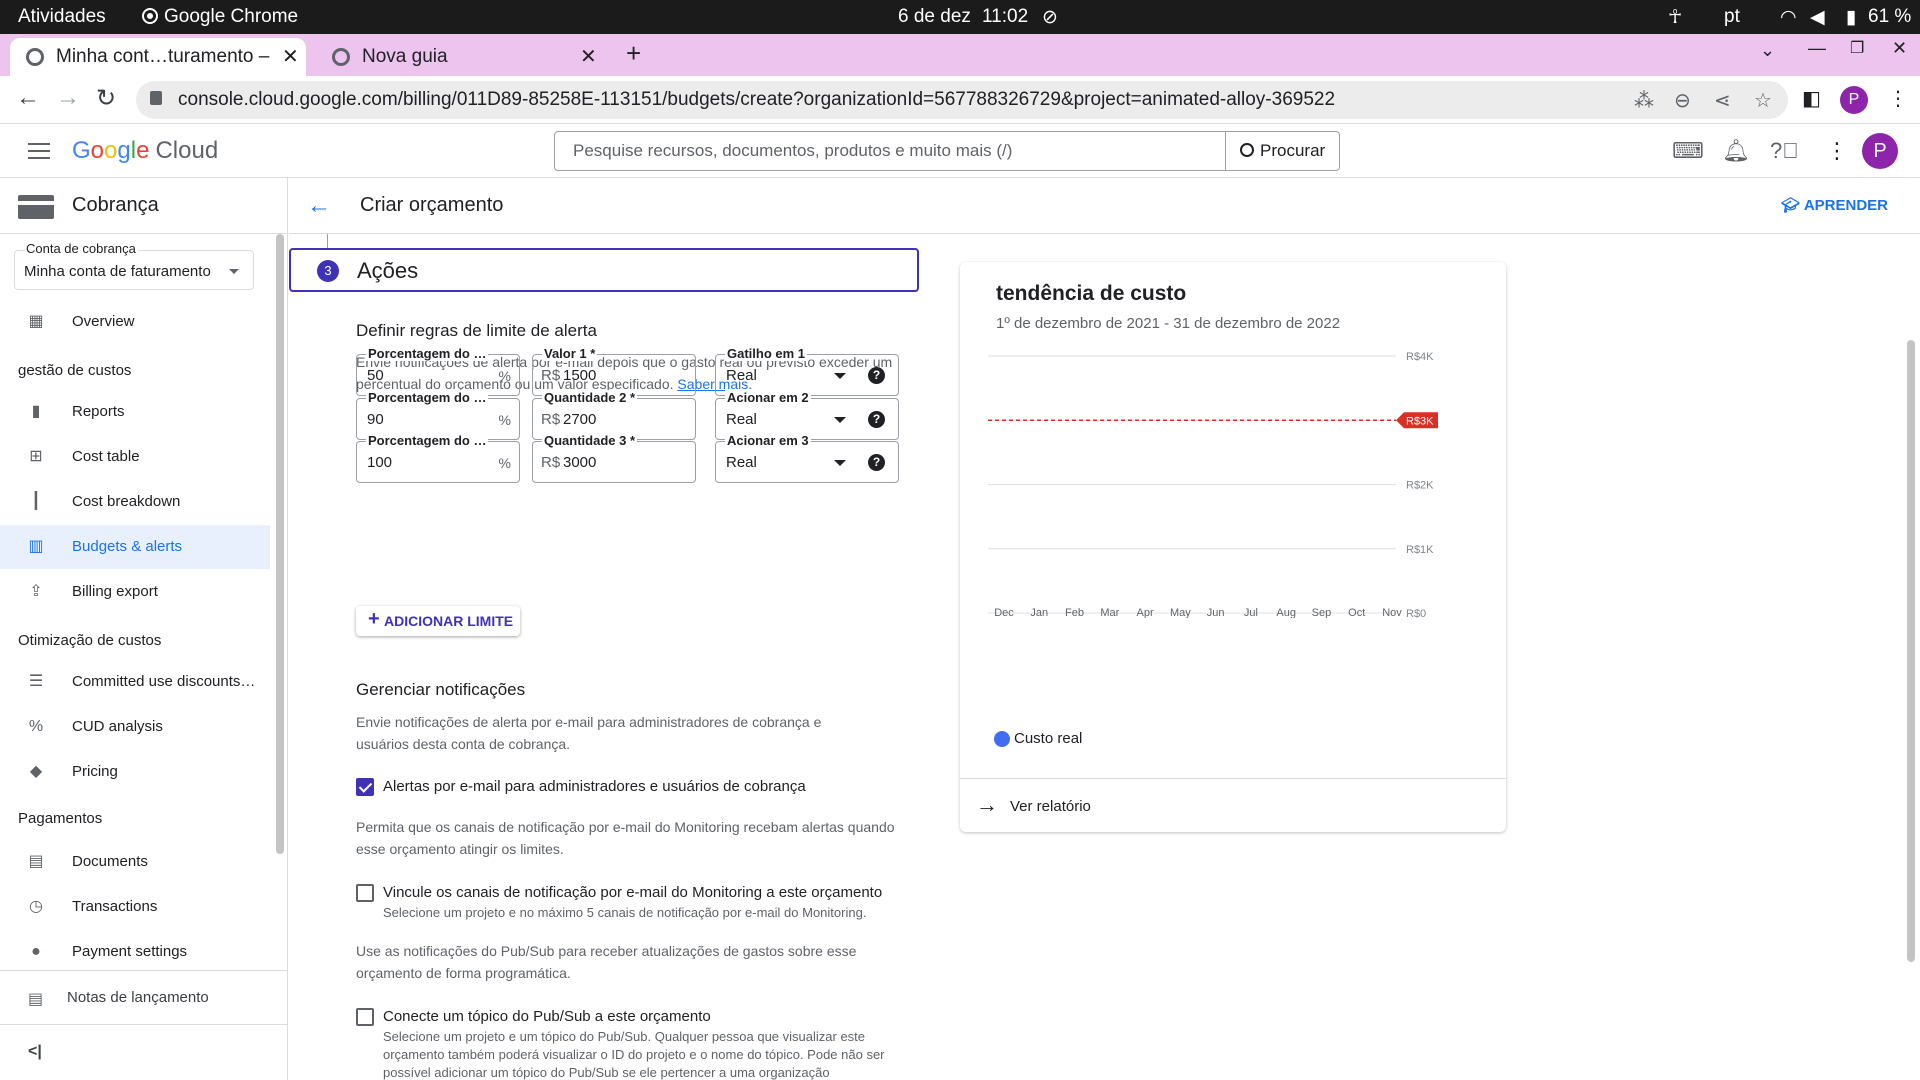 The height and width of the screenshot is (1080, 1920). Describe the element at coordinates (1854, 100) in the screenshot. I see `profile-avatar: P` at that location.